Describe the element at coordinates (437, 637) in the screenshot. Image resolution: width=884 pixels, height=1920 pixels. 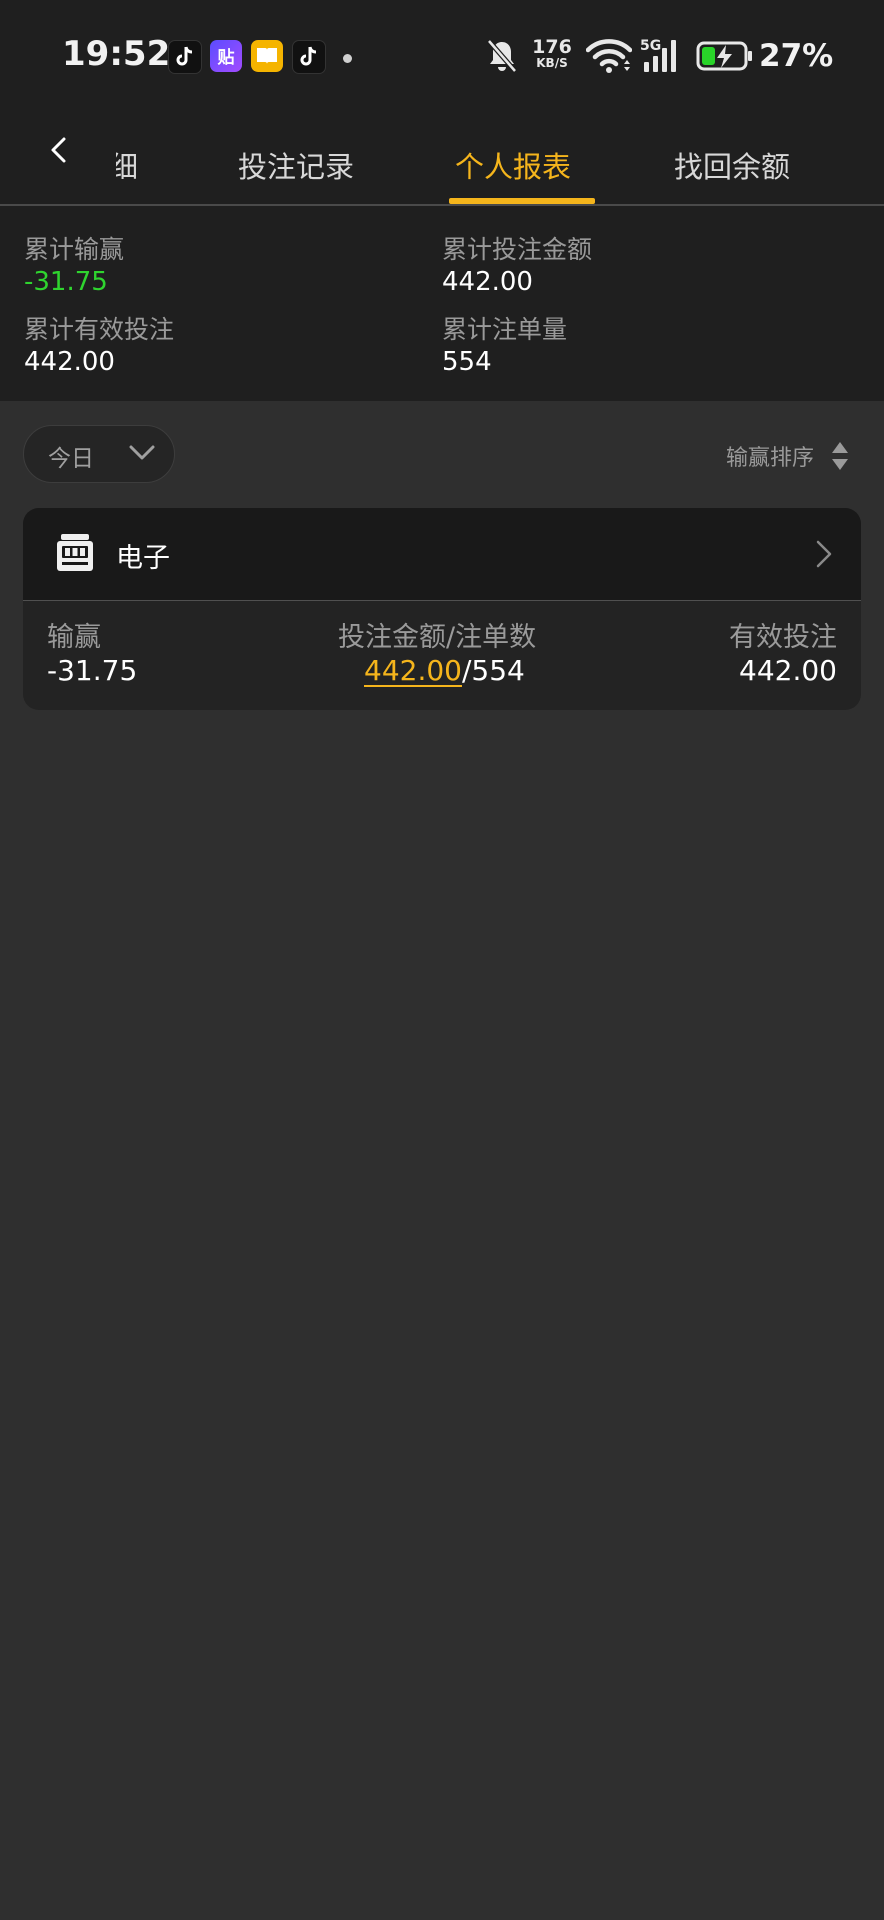
I see `bet-amount-order-count-label: 投注金额/注单数` at that location.